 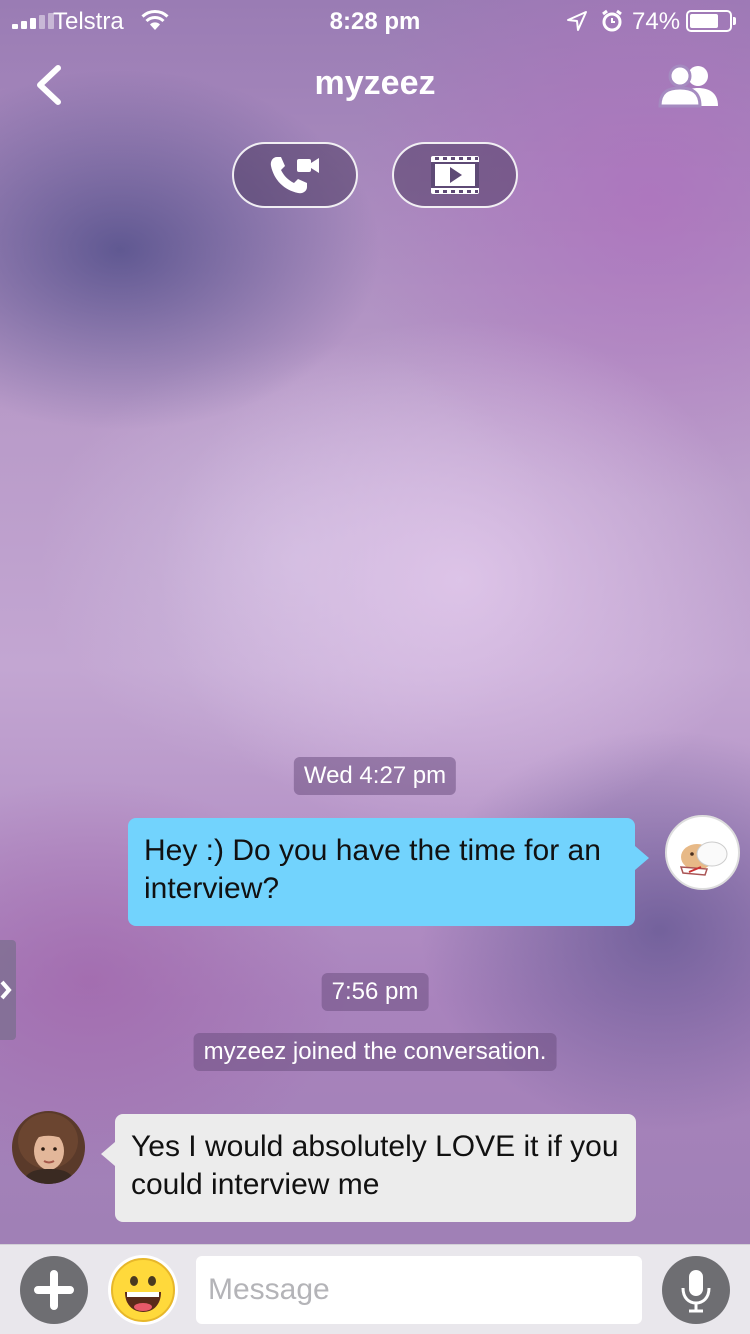 I want to click on media-button, so click(x=455, y=175).